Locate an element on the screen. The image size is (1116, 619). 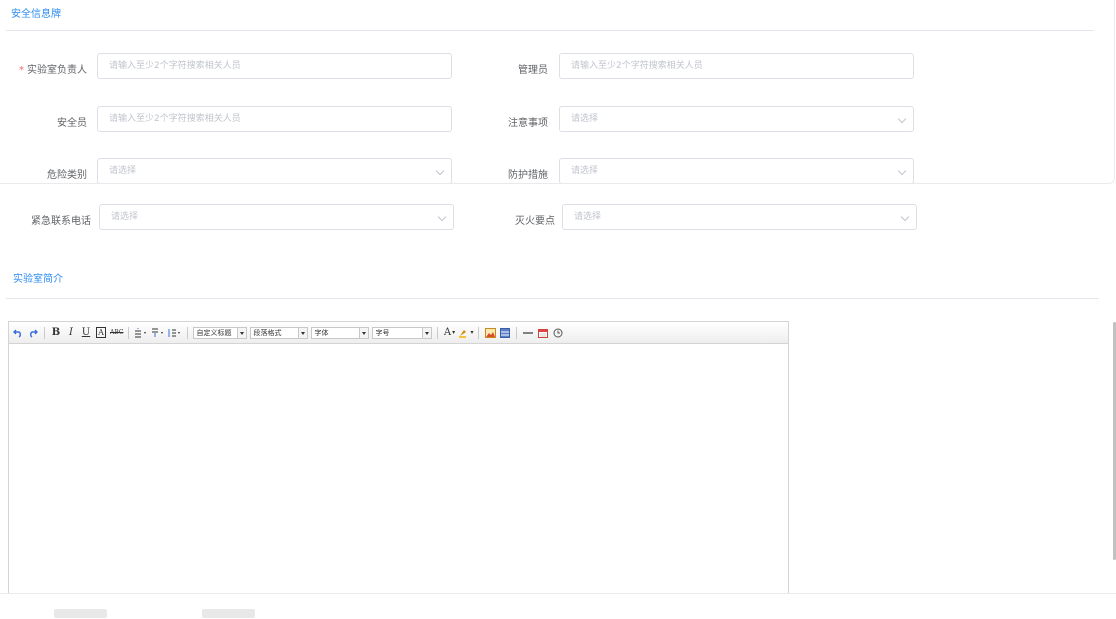
italic-icon: I is located at coordinates (71, 333).